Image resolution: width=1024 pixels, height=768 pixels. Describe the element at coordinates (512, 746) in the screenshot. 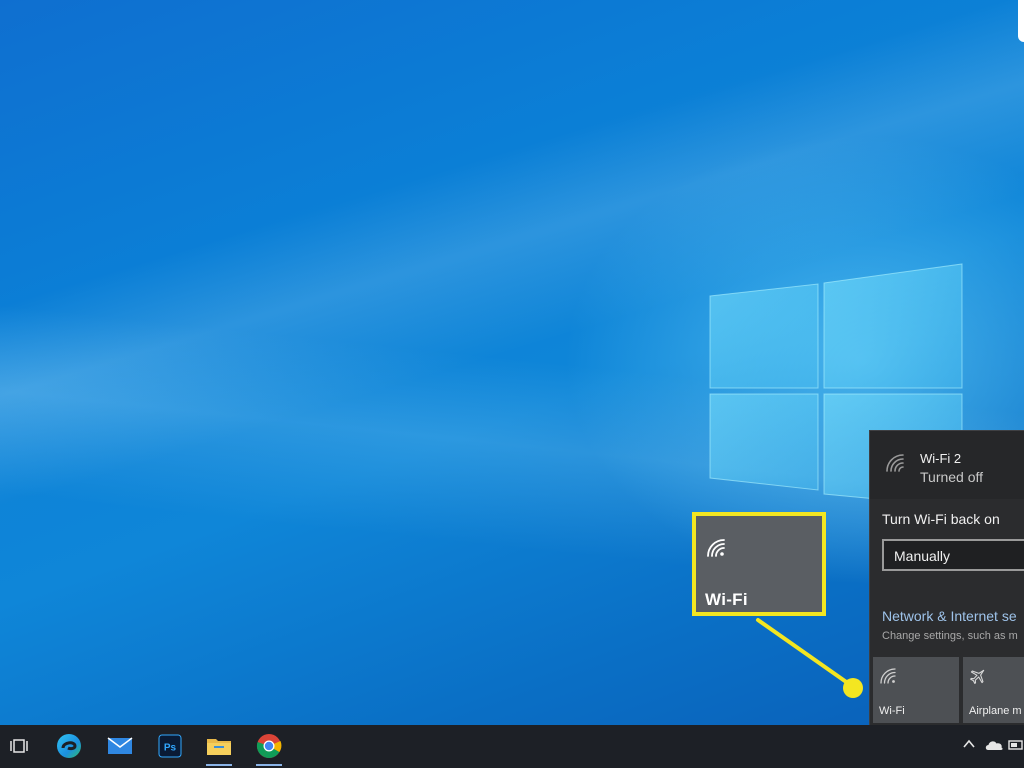

I see `taskbar: Ps` at that location.